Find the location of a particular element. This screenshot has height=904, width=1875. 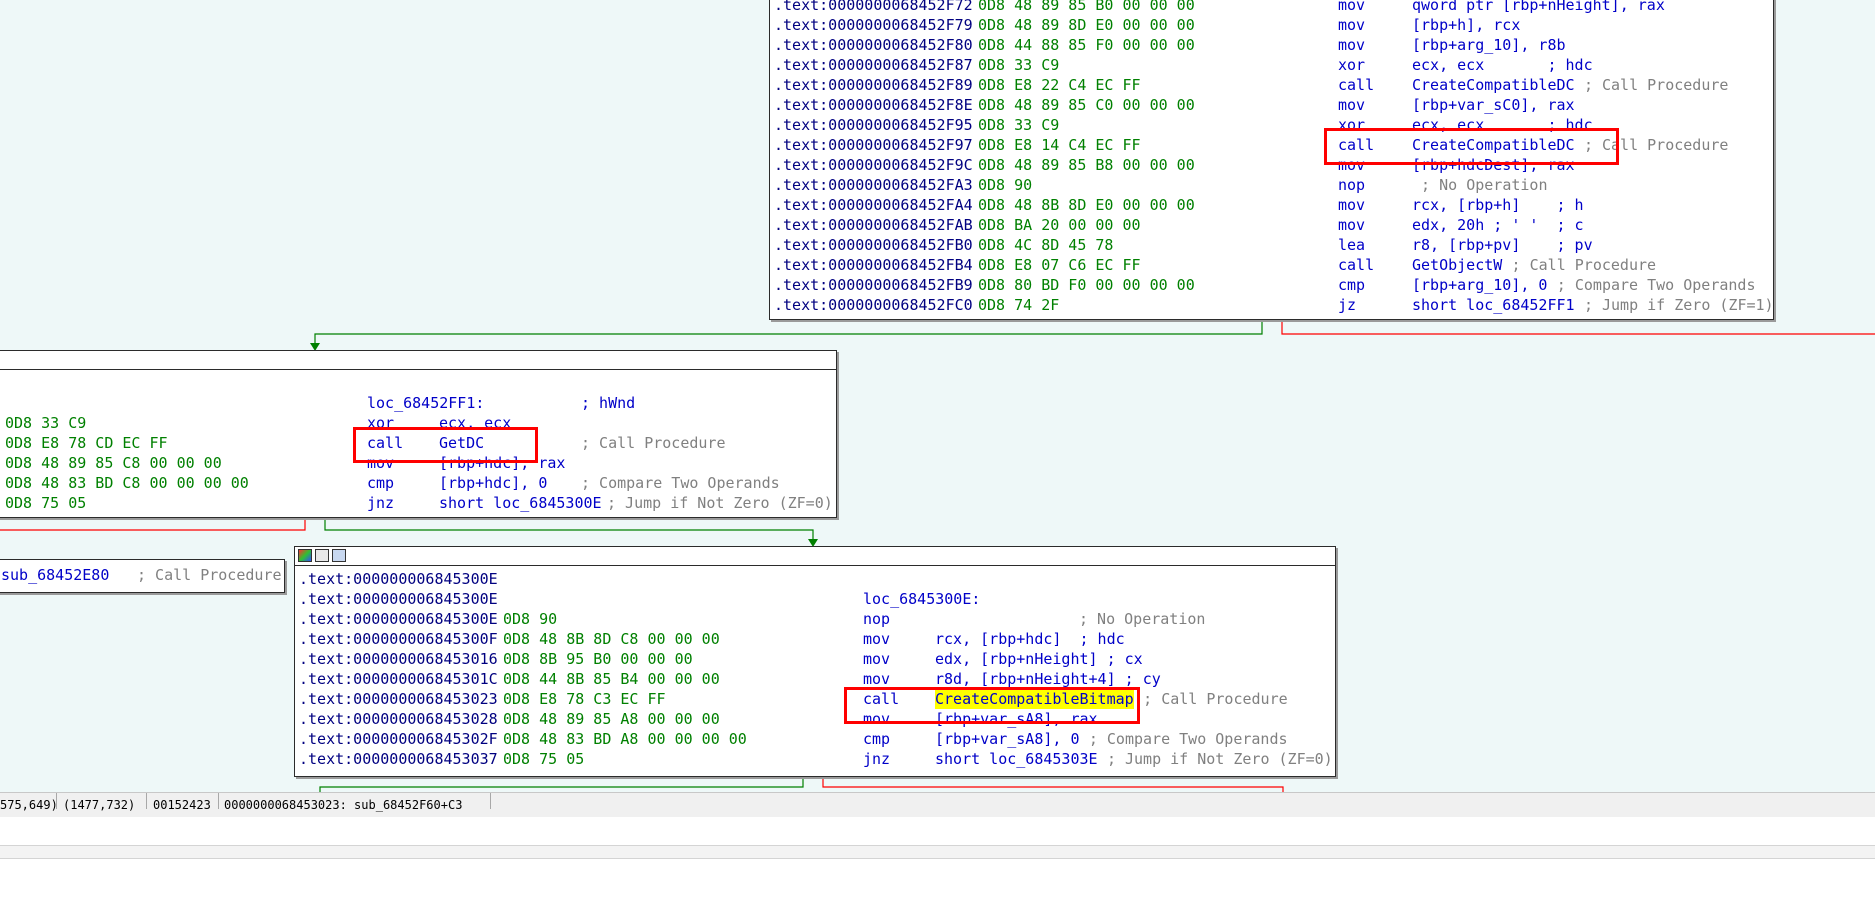

code-line: .text:000000006845300E loc_6845300E: is located at coordinates (815, 599).